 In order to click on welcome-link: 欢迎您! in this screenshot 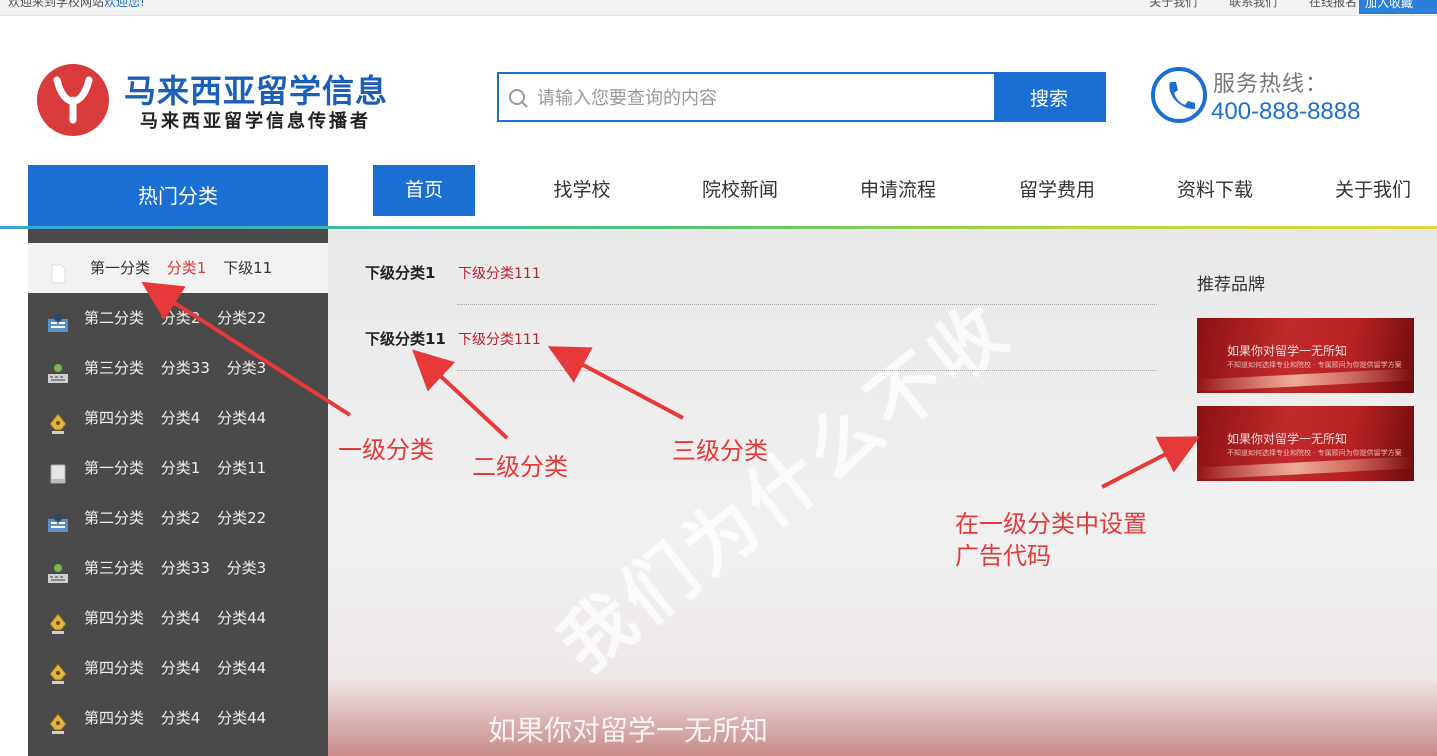, I will do `click(124, 4)`.